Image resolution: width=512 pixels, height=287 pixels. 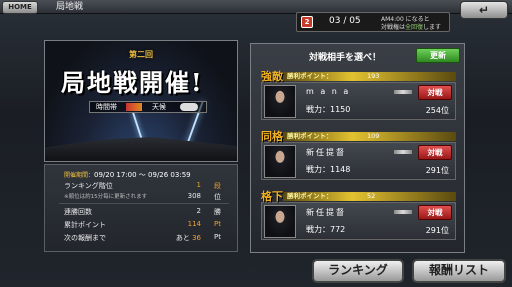 What do you see at coordinates (437, 110) in the screenshot?
I see `opponent-rank: 254位` at bounding box center [437, 110].